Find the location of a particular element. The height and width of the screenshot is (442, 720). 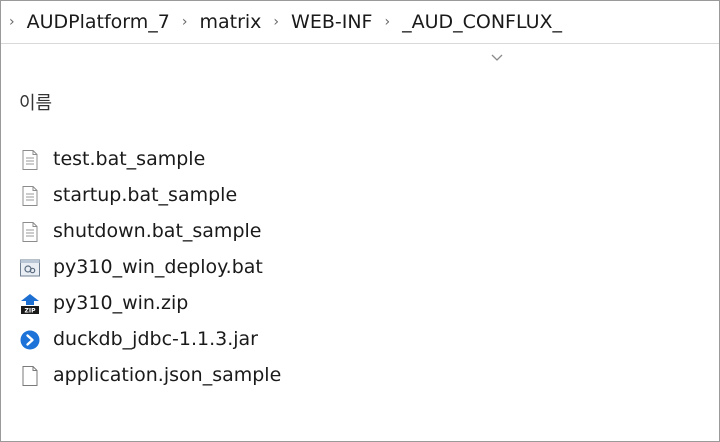

jar-file-icon is located at coordinates (30, 340).